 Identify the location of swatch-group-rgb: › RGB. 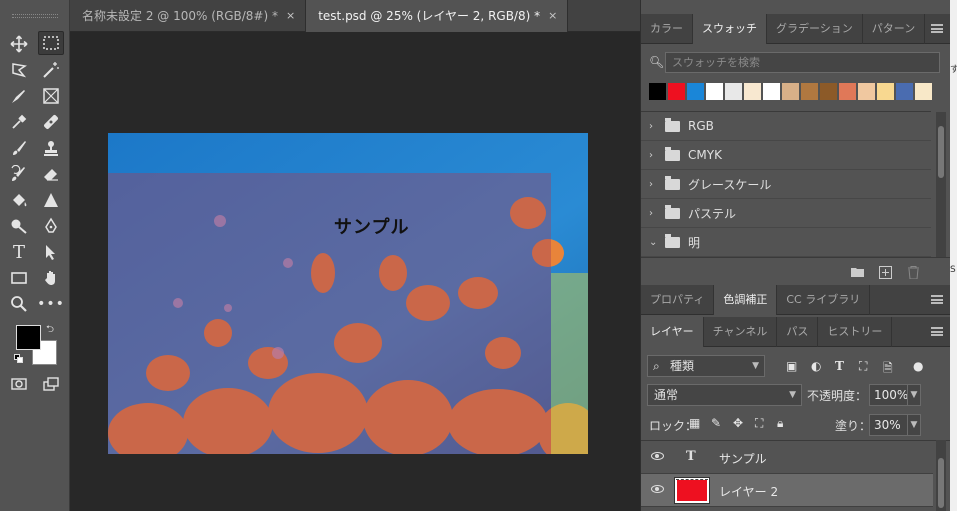
(786, 126).